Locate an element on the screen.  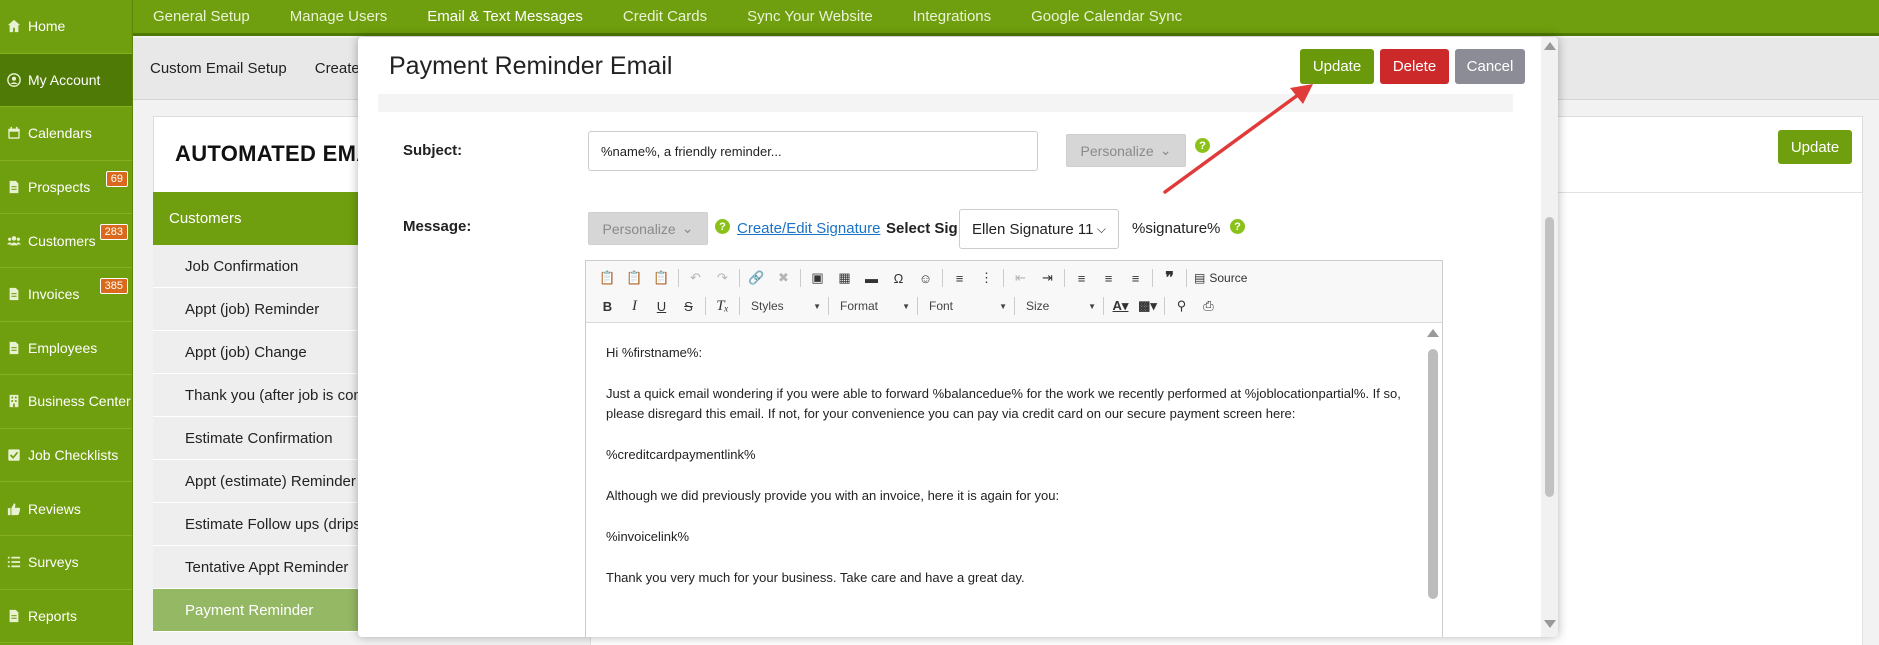
undo-icon: ↶ is located at coordinates (695, 278).